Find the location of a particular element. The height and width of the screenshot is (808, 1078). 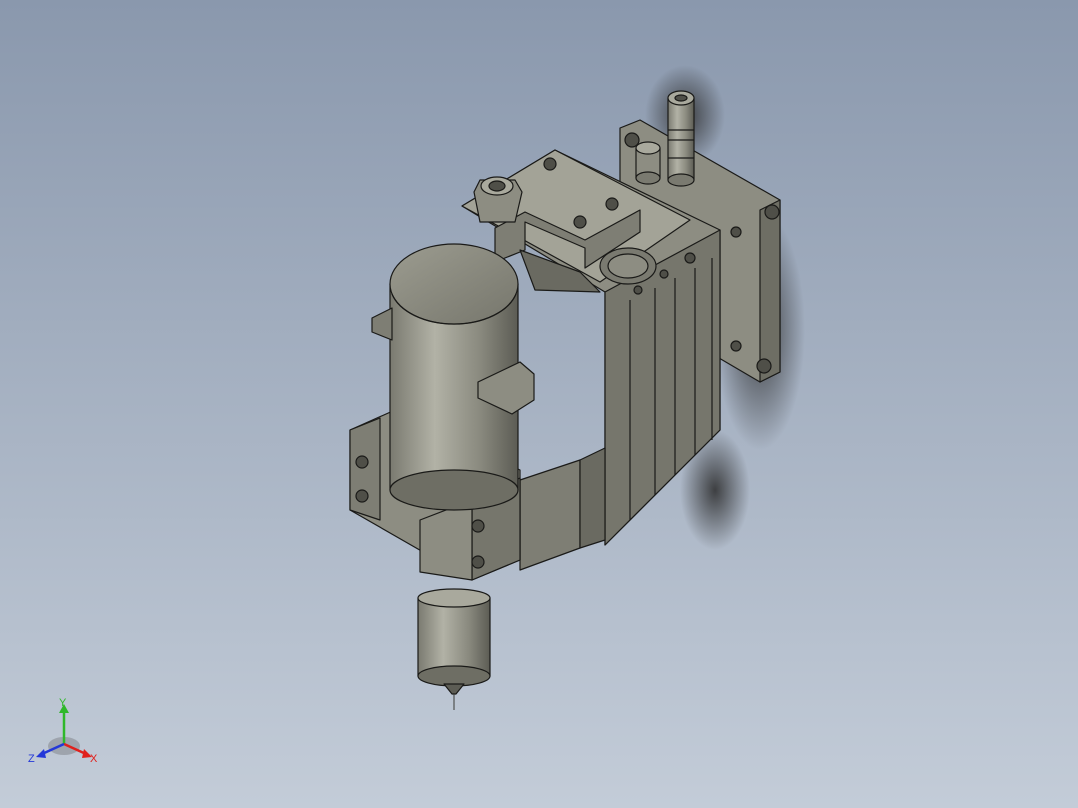

adjuster-knob is located at coordinates (681, 138).